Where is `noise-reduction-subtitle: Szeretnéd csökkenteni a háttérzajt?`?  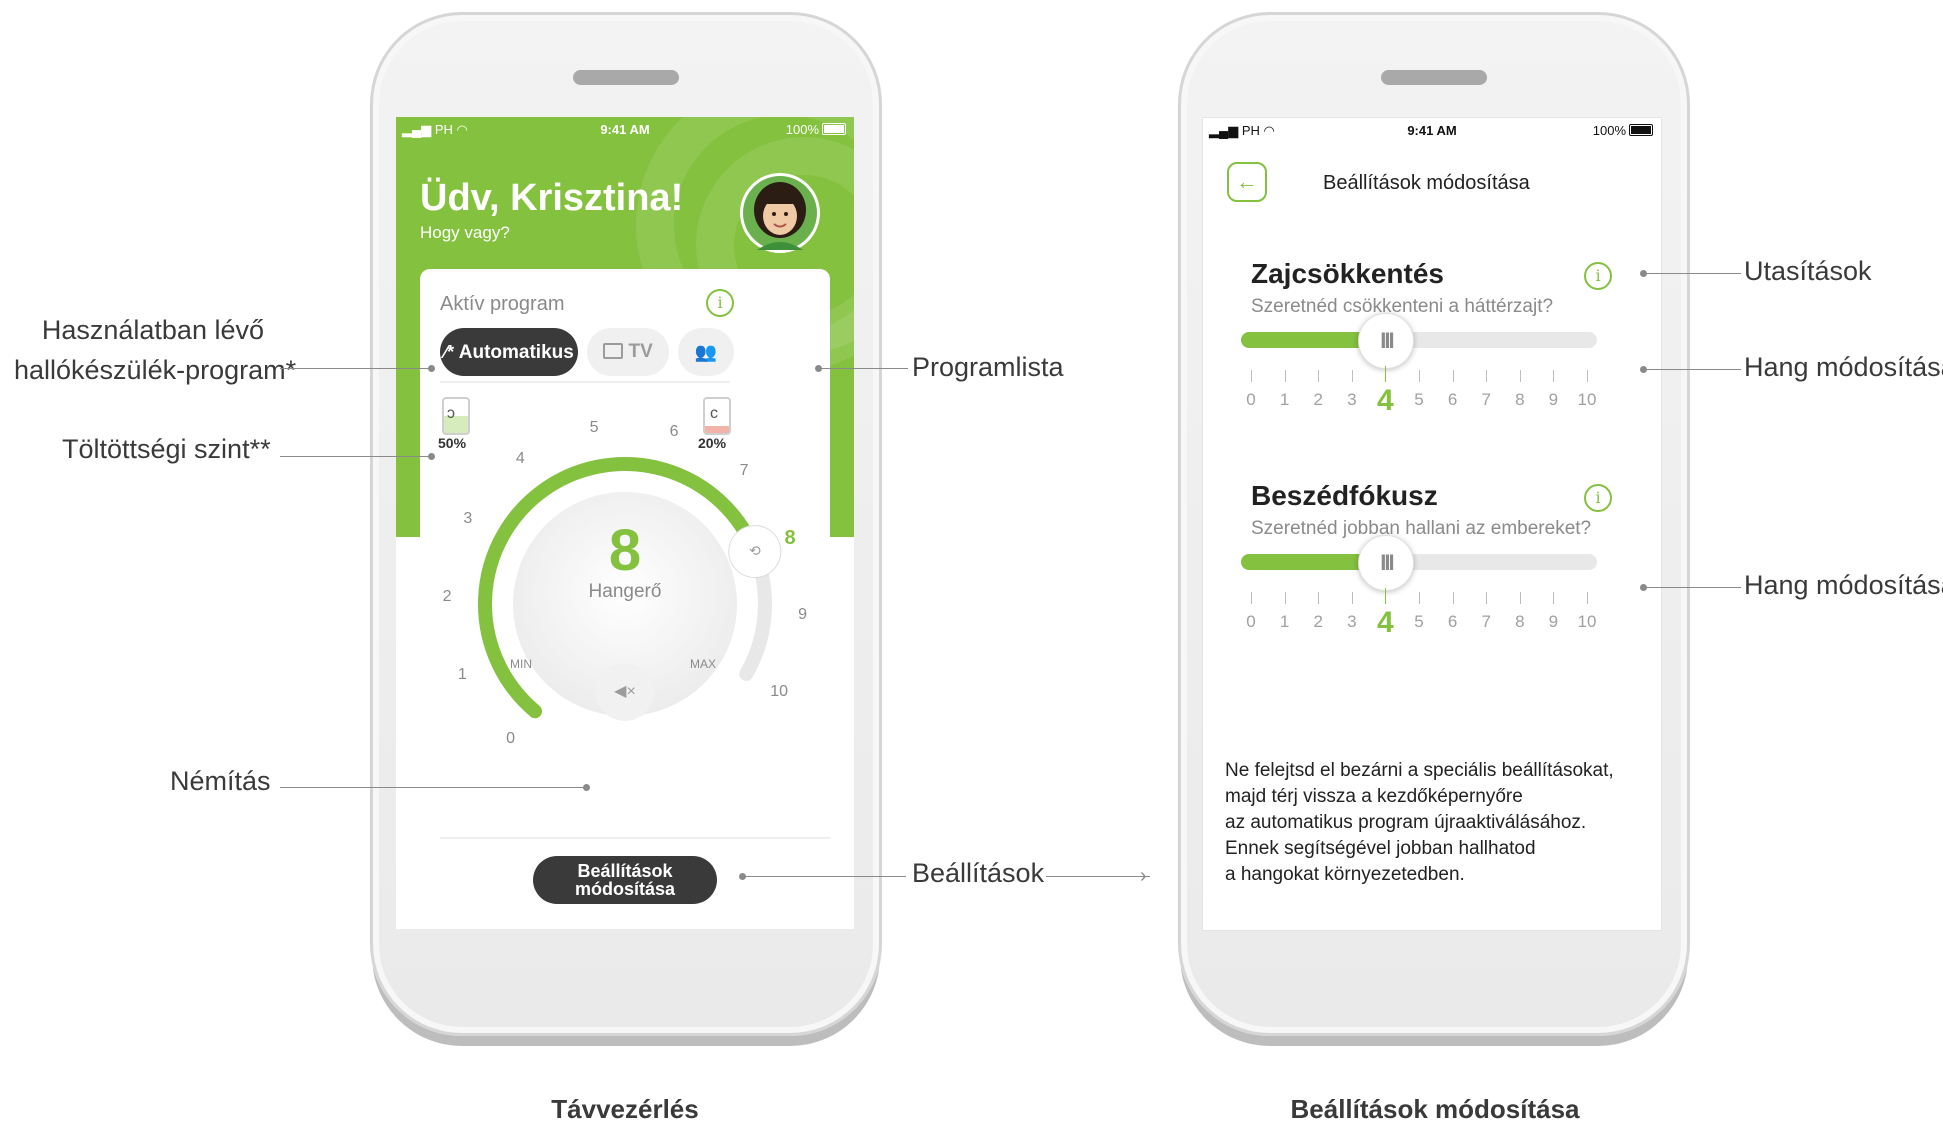
noise-reduction-subtitle: Szeretnéd csökkenteni a háttérzajt? is located at coordinates (1402, 306).